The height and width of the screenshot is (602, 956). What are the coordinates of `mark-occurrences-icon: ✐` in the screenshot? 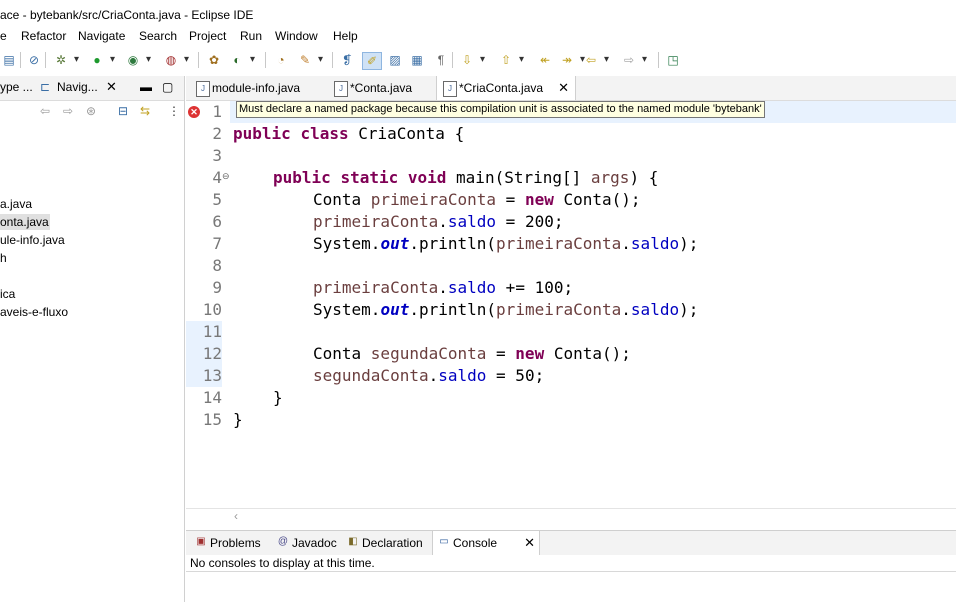 It's located at (372, 61).